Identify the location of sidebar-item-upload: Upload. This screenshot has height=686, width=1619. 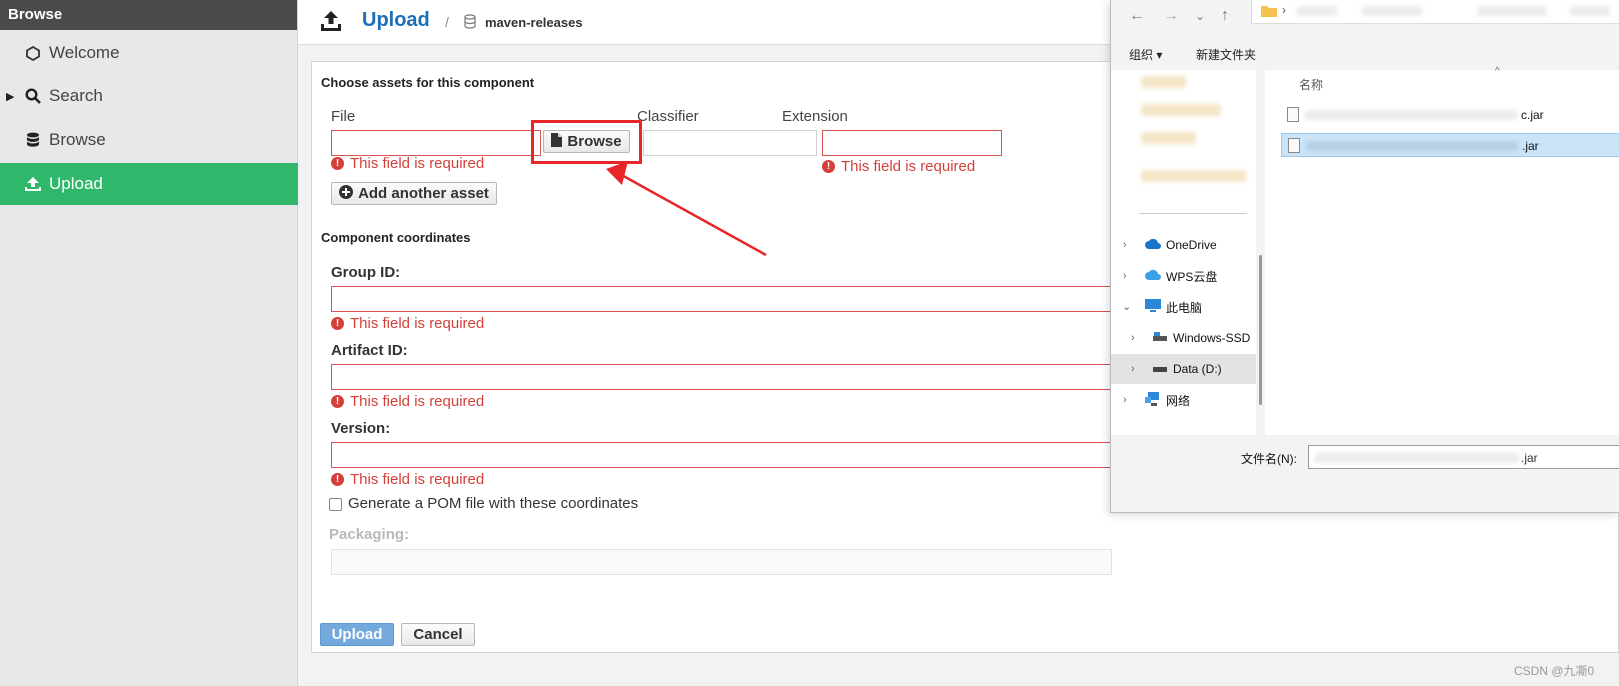
(149, 184).